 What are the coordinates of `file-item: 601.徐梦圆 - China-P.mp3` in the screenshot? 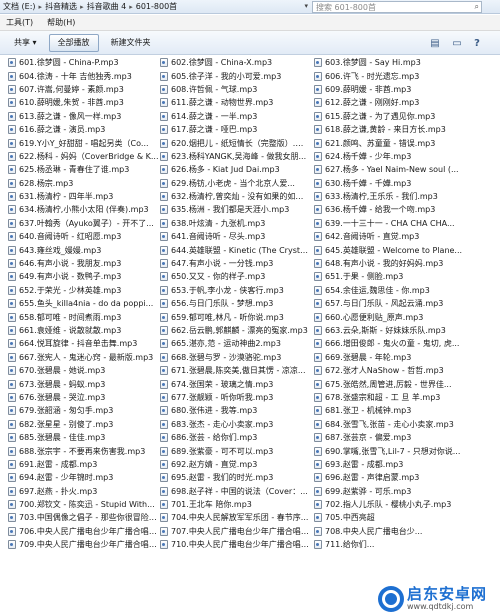 It's located at (84, 62).